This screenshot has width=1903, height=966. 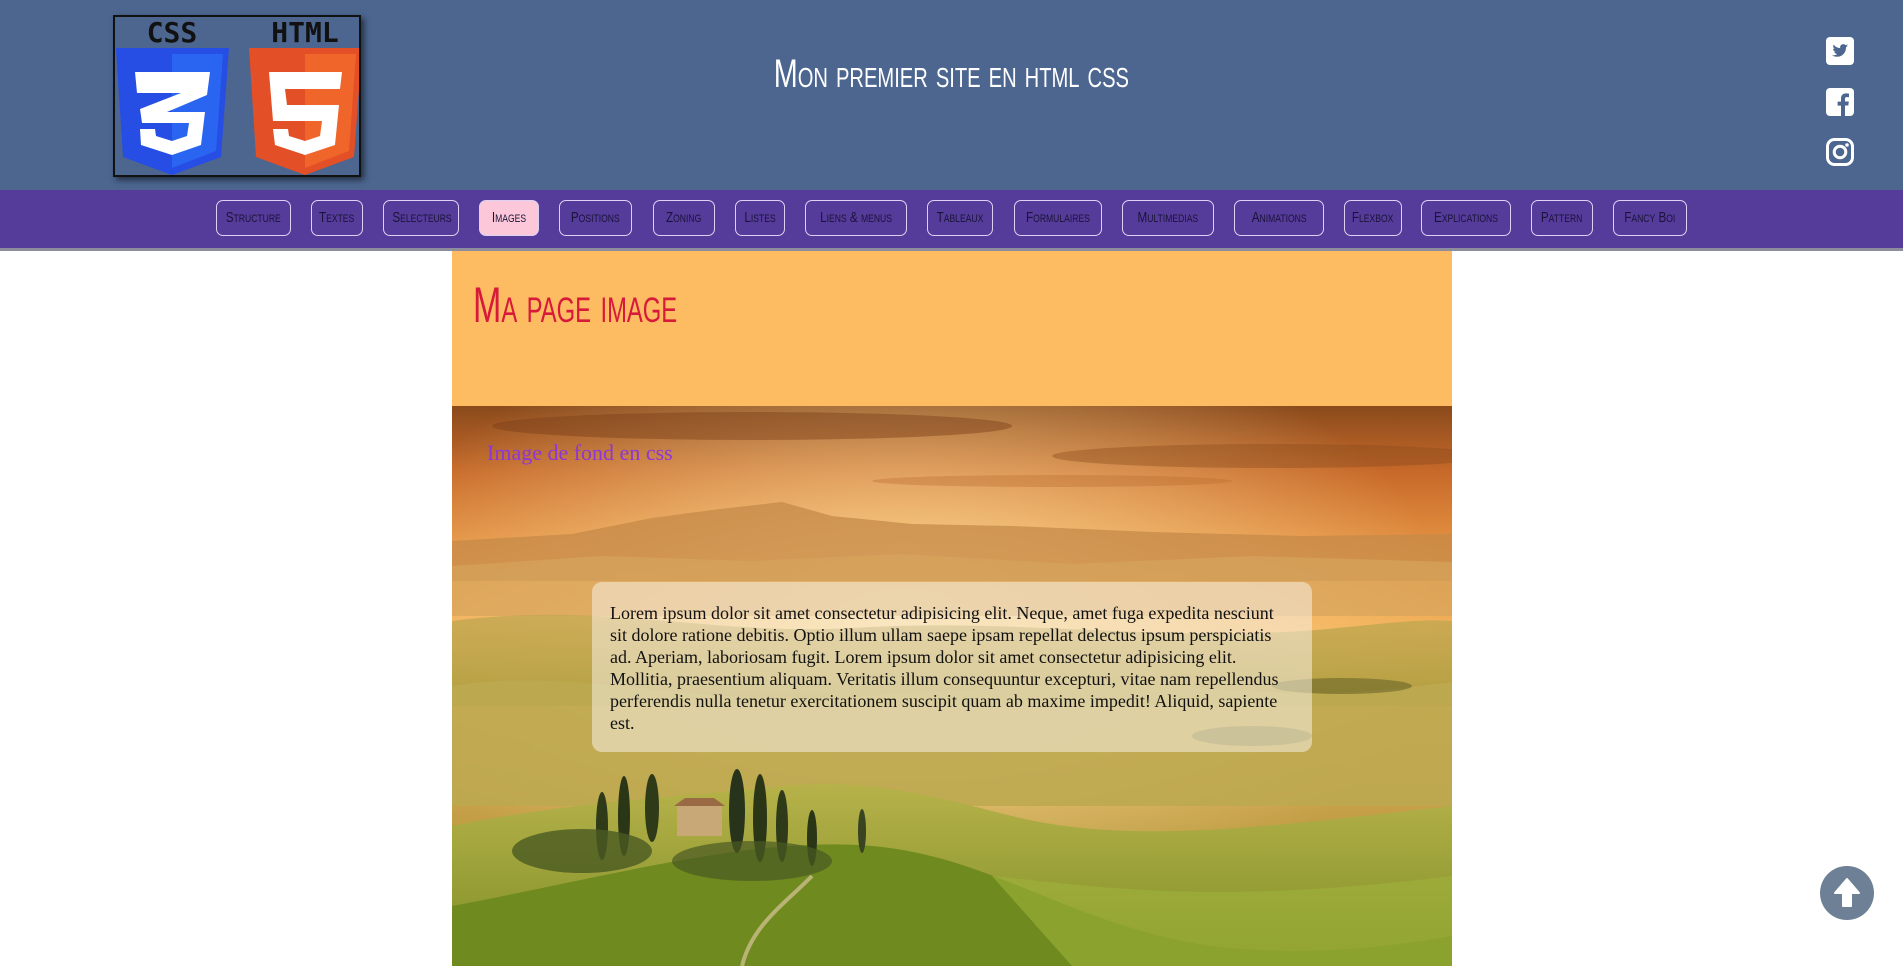 I want to click on page-title: Ma page image, so click(x=575, y=305).